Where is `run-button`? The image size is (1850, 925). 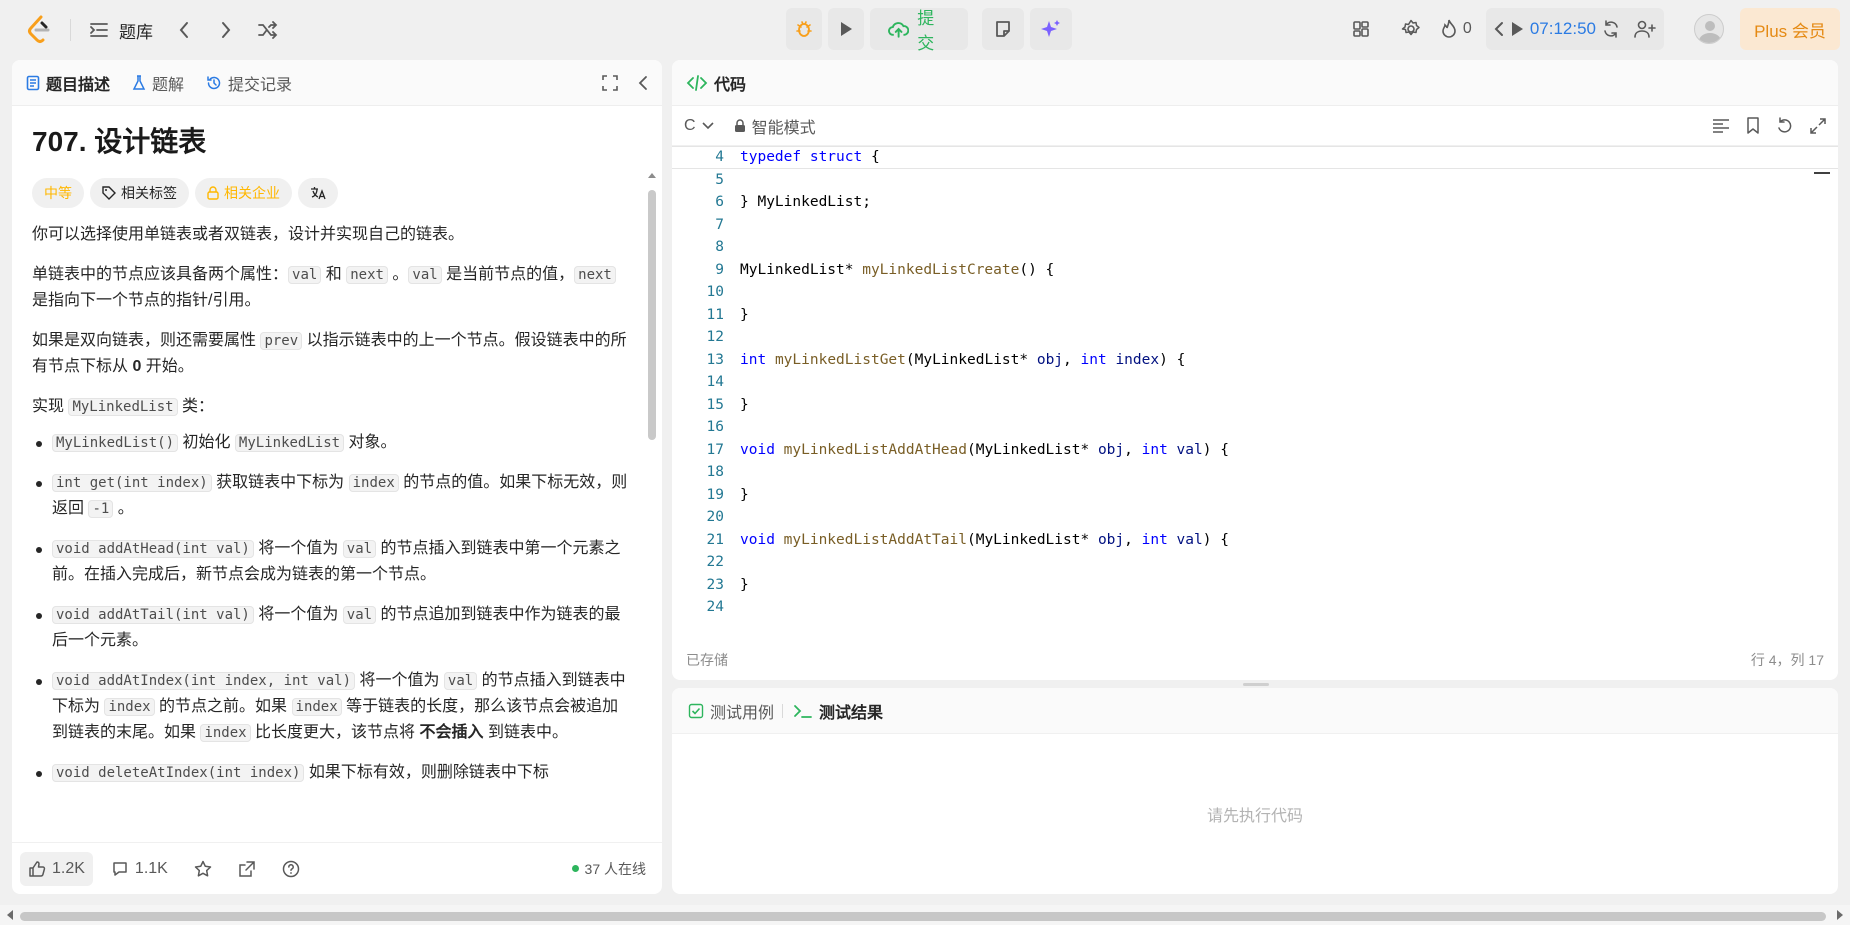
run-button is located at coordinates (846, 29).